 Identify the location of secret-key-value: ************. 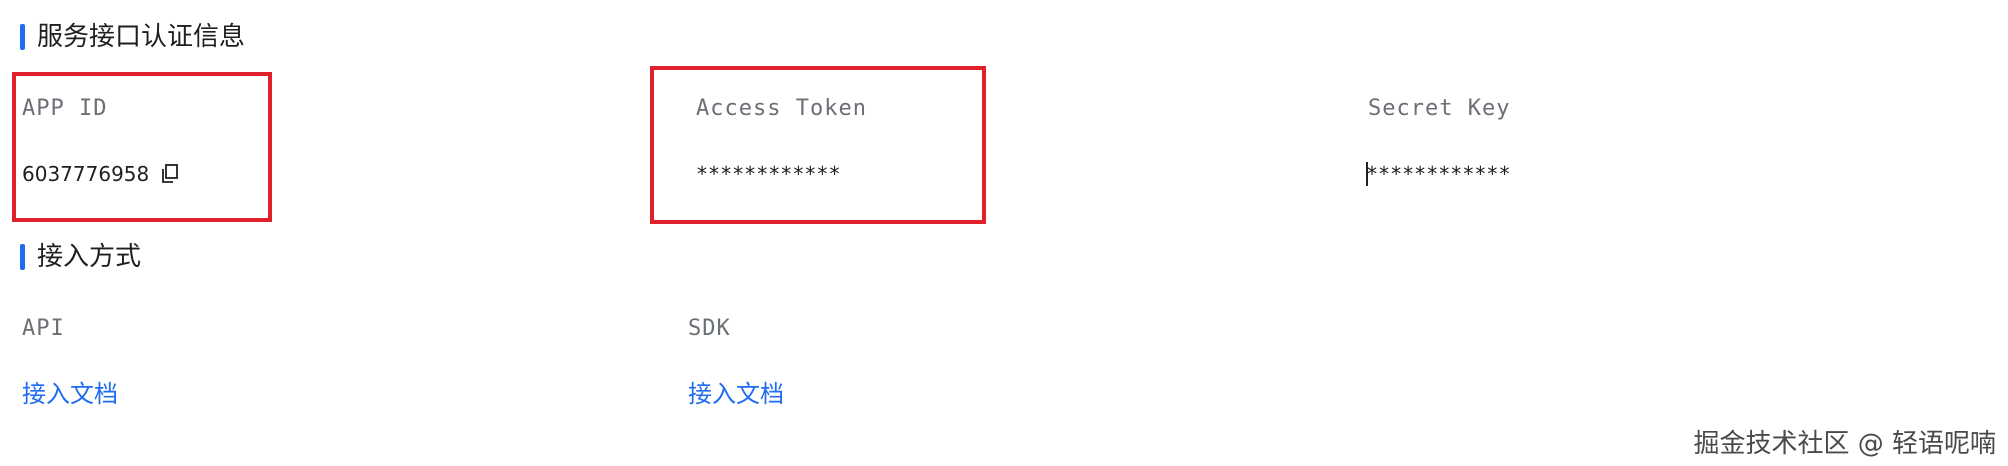
(1438, 174).